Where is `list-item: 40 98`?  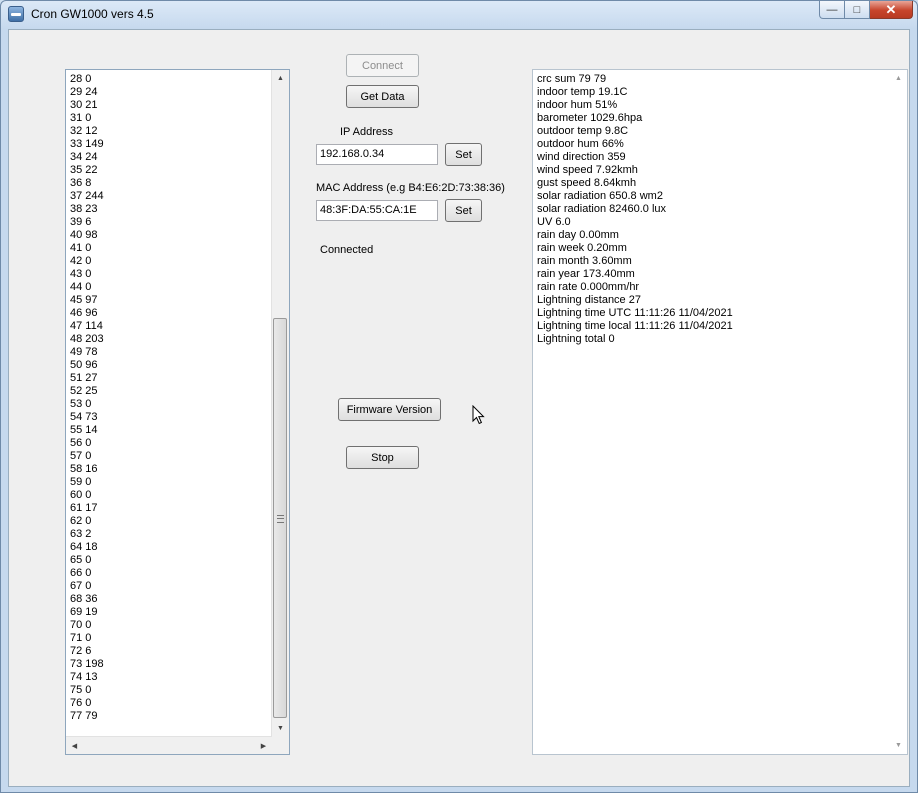 list-item: 40 98 is located at coordinates (87, 235).